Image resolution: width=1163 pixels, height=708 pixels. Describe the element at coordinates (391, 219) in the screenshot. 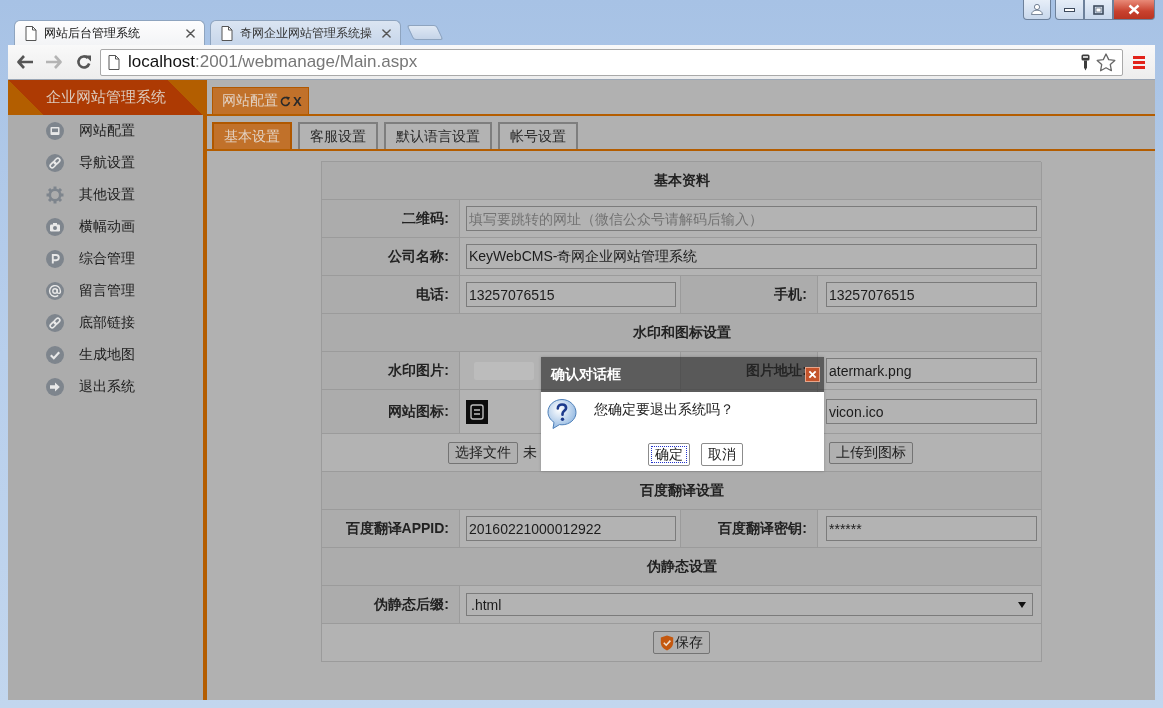

I see `field-label: 二维码:` at that location.